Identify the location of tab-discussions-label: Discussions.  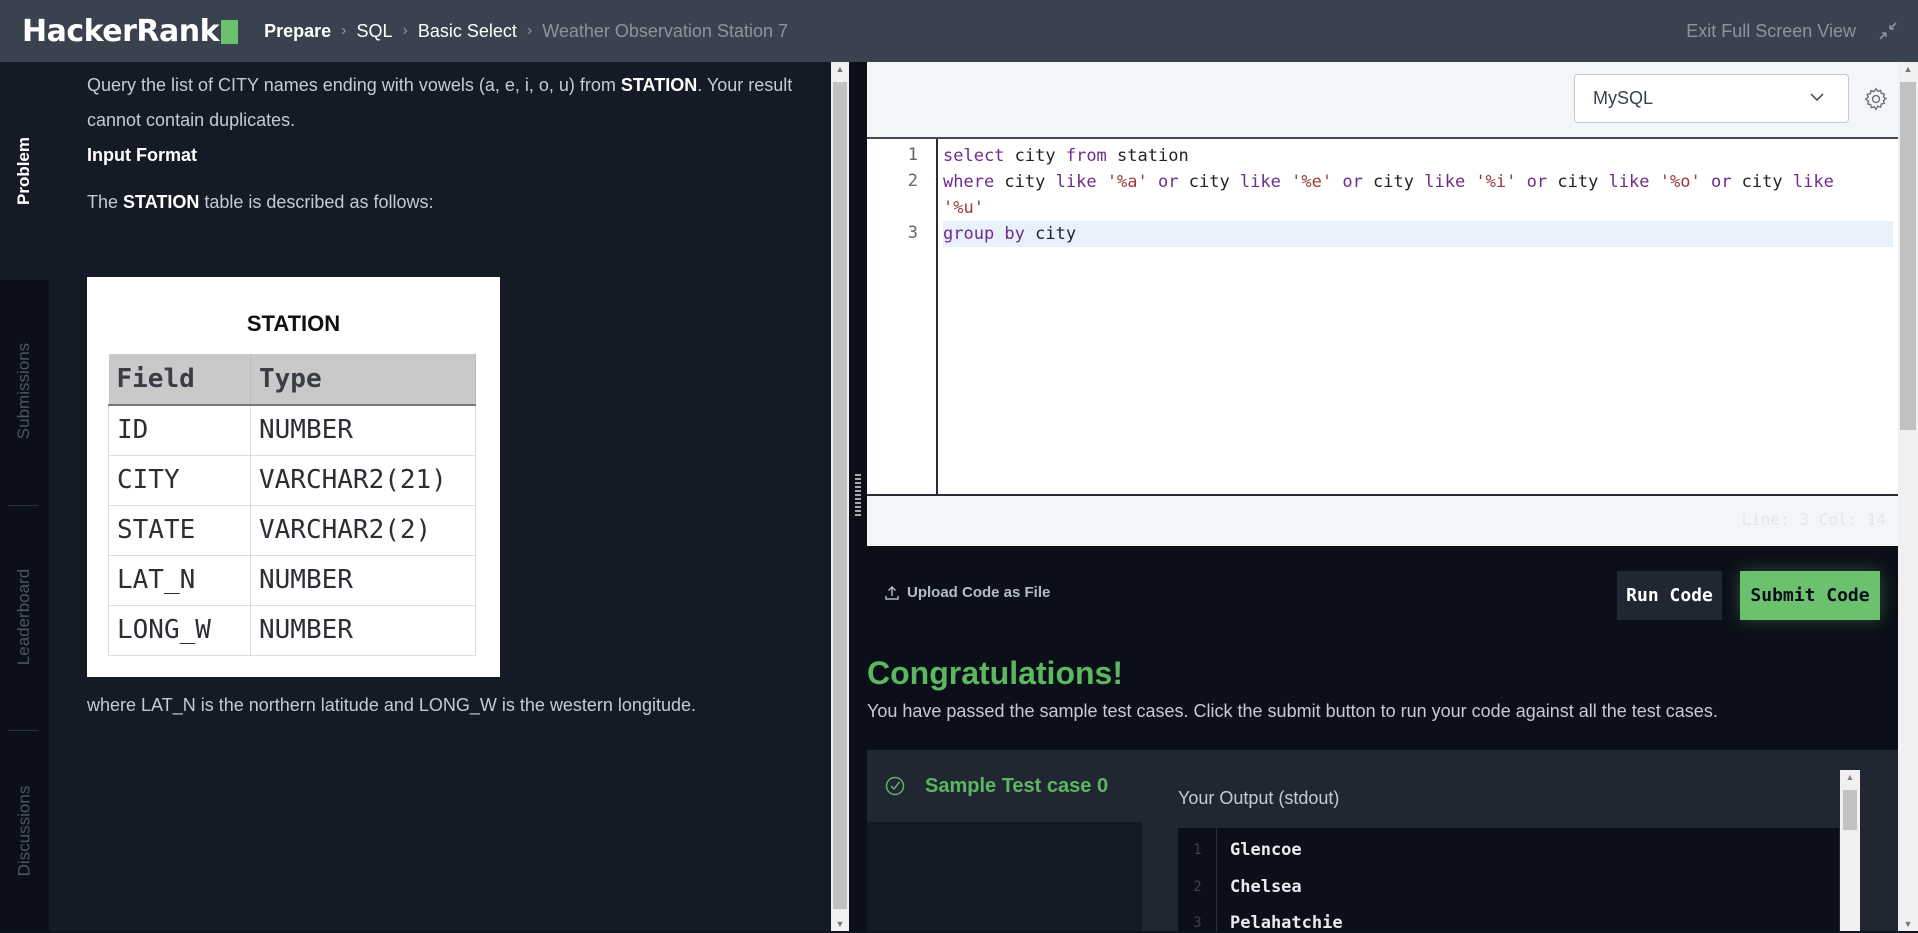
(24, 831).